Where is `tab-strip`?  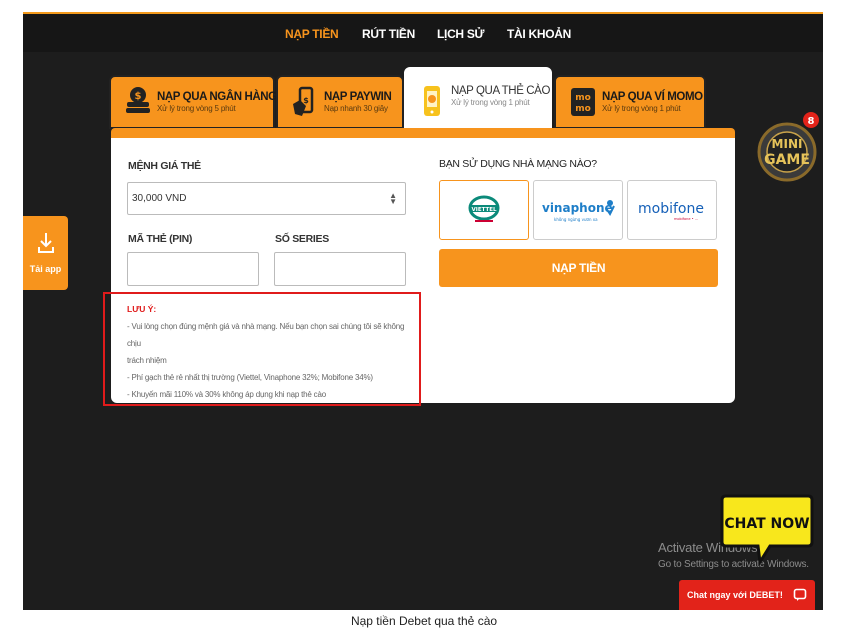 tab-strip is located at coordinates (423, 133).